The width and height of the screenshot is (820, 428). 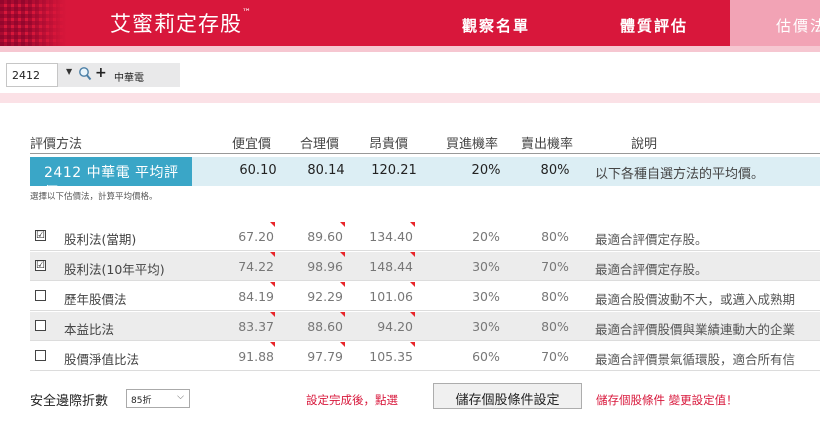 I want to click on save-settings-button: 儲存個股條件設定, so click(x=507, y=396).